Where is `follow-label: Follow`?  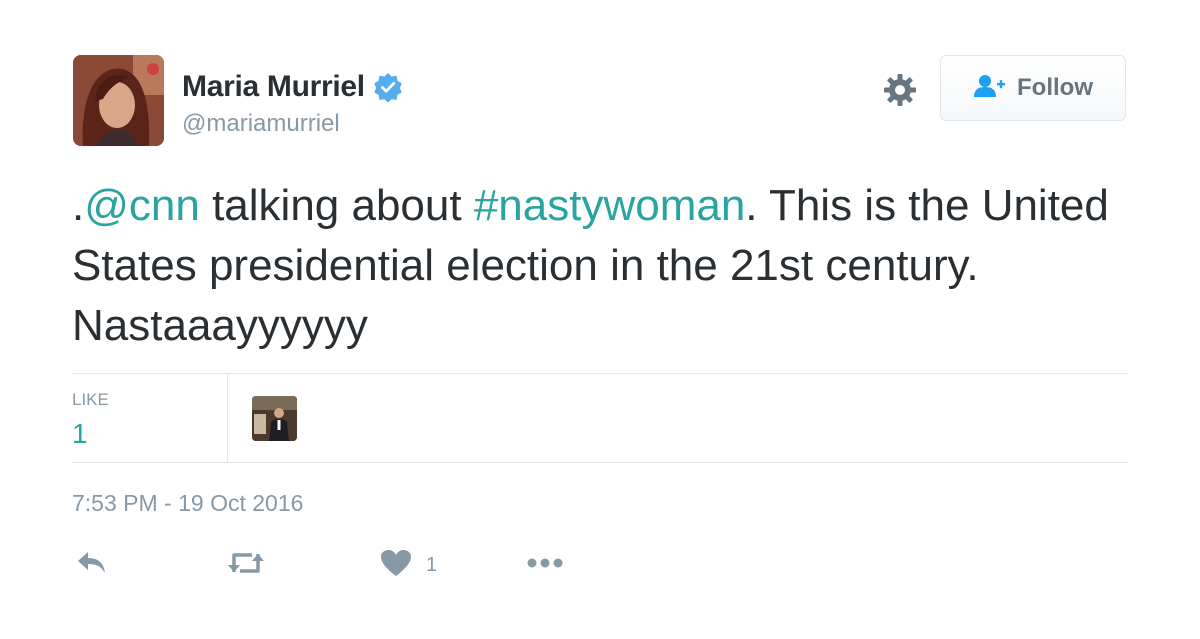 follow-label: Follow is located at coordinates (1055, 87).